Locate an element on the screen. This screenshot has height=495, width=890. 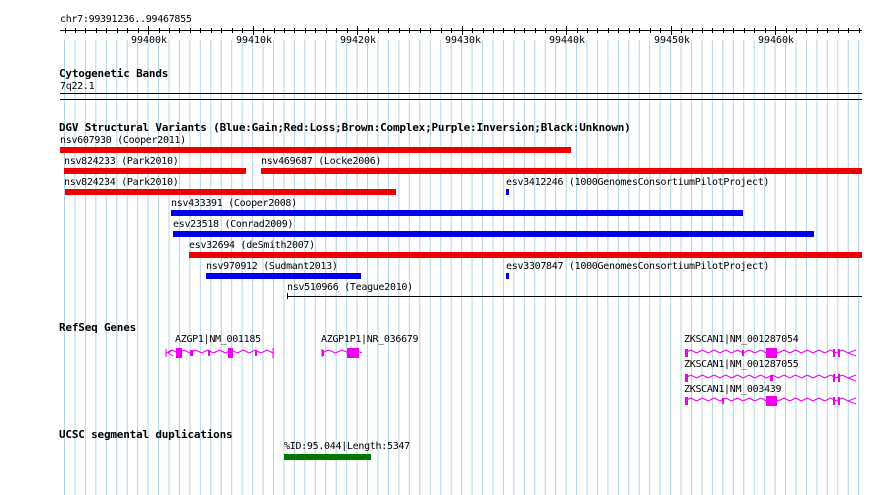
variant-label: nsv433391 (Cooper2008) is located at coordinates (234, 203).